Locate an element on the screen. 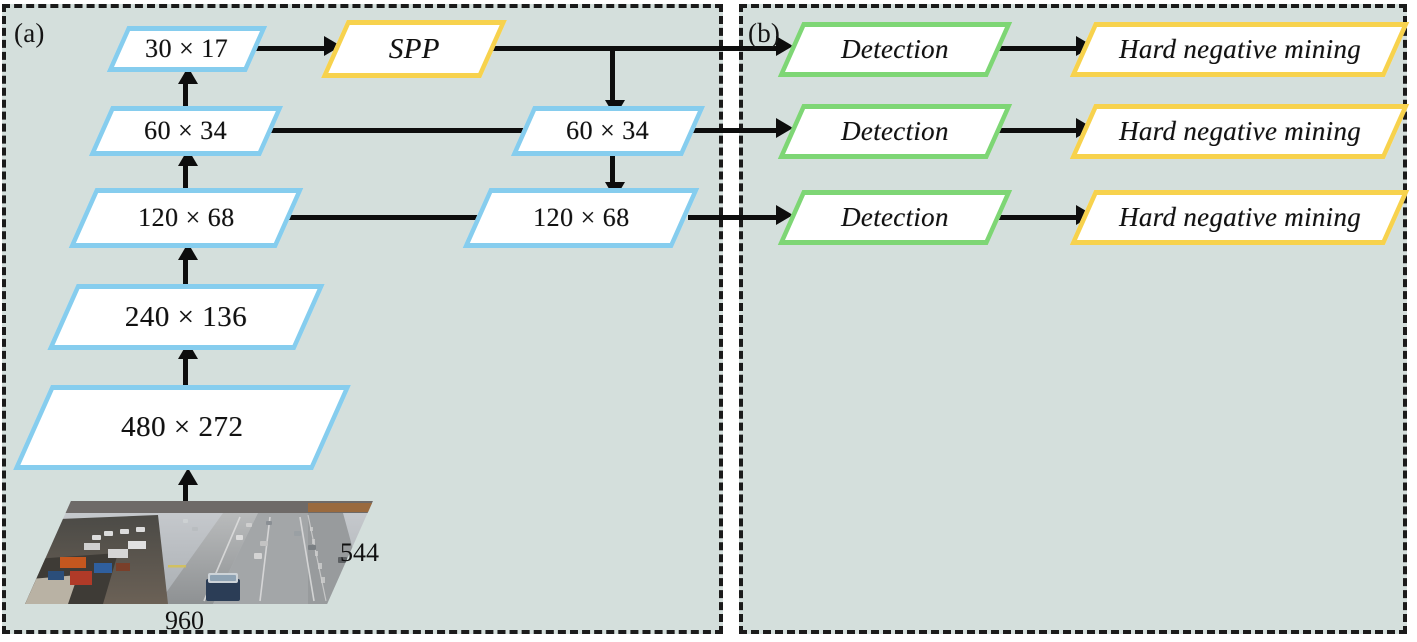 Image resolution: width=1417 pixels, height=642 pixels. arrow-detection1-to-mining1 is located at coordinates (1039, 48).